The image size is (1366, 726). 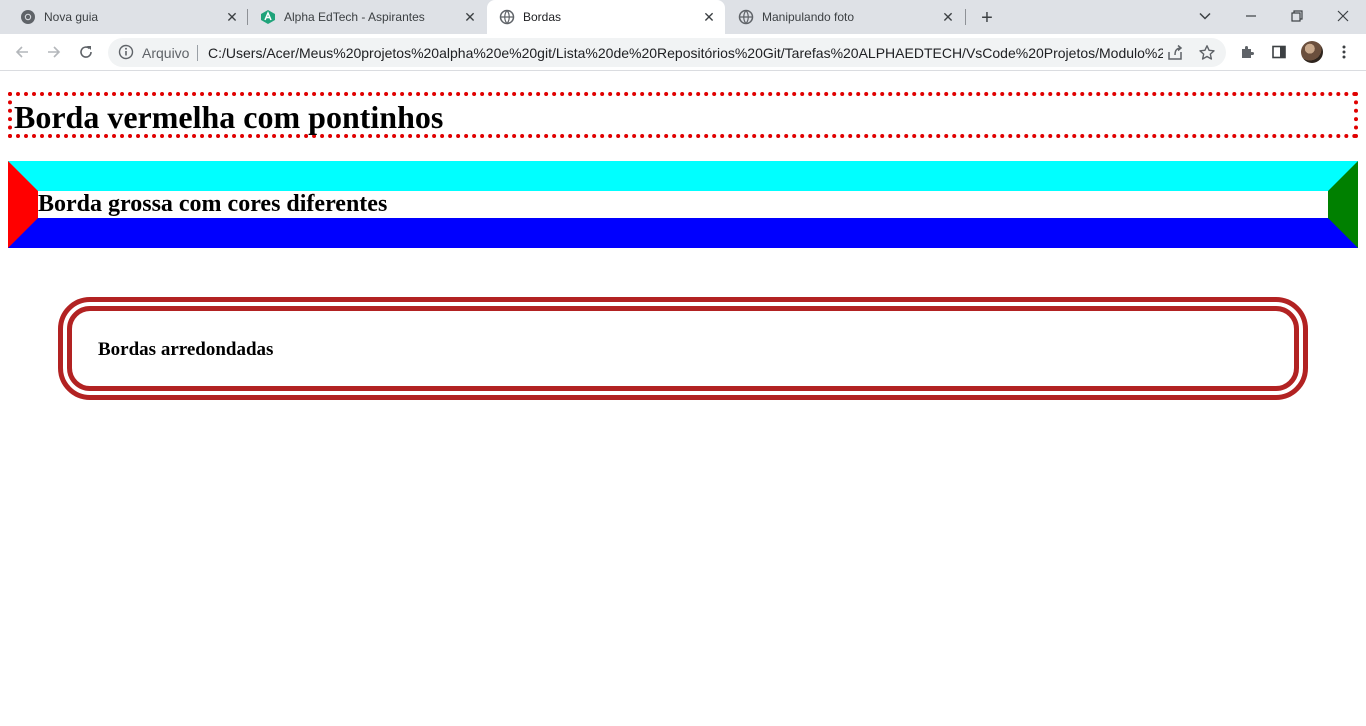 I want to click on tab-nova-guia: Nova guia ✕, so click(x=127, y=17).